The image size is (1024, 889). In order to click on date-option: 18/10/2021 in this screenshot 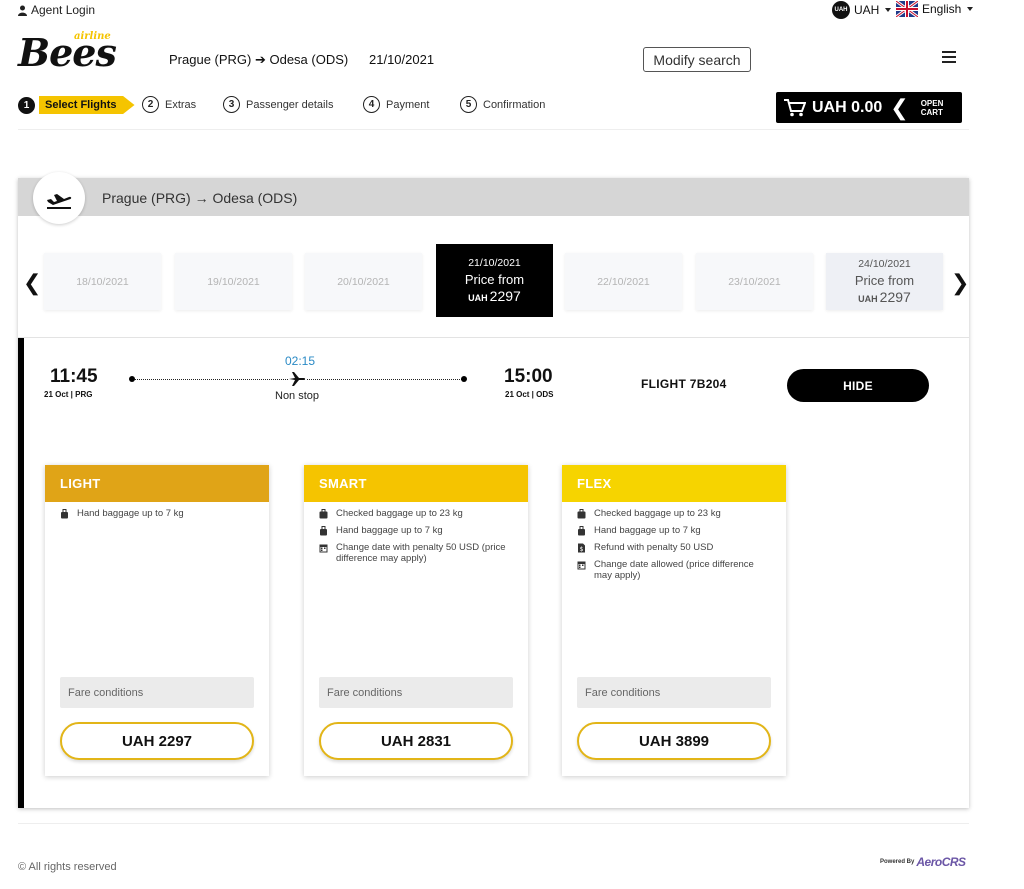, I will do `click(102, 281)`.